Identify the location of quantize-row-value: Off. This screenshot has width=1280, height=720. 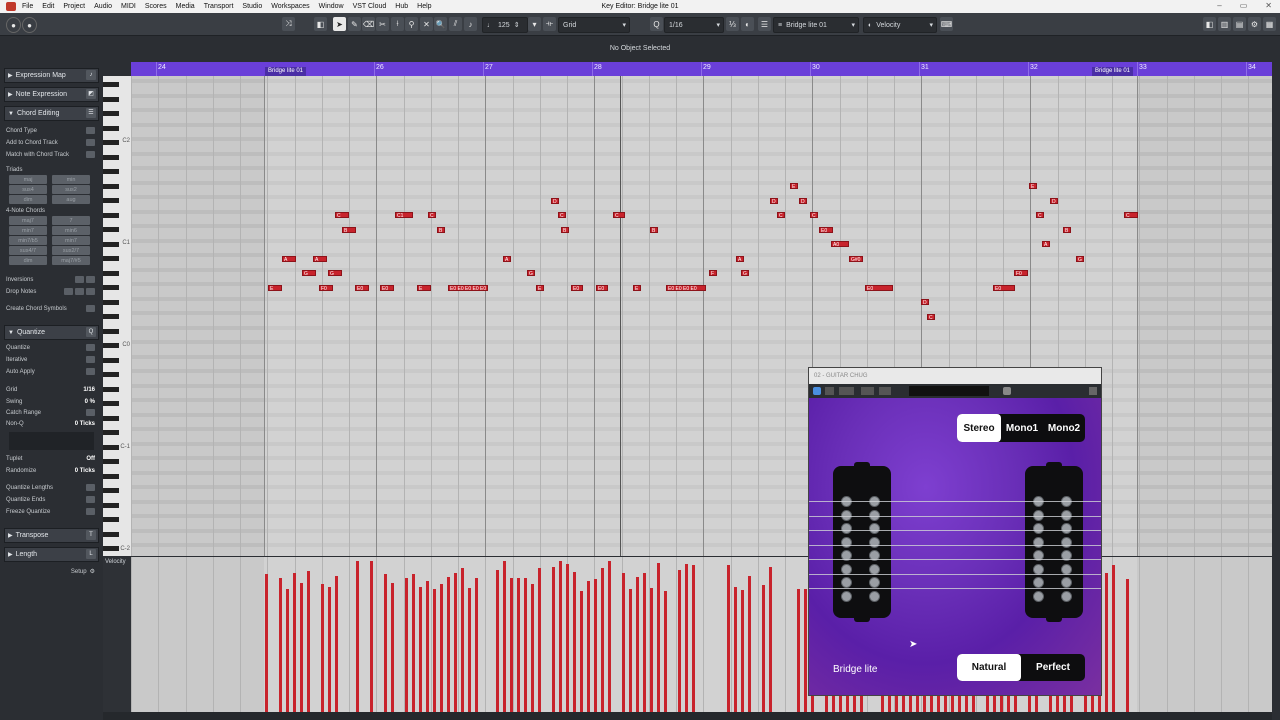
(90, 459).